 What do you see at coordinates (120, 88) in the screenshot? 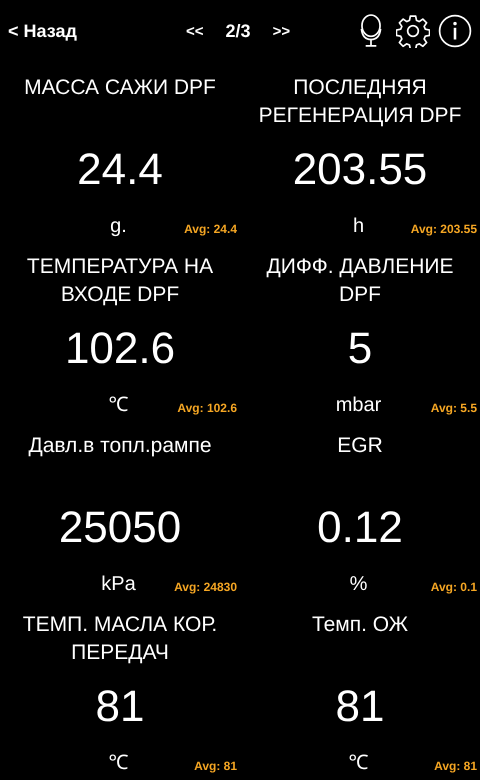
I see `gauge-title: МАССА САЖИ DPF` at bounding box center [120, 88].